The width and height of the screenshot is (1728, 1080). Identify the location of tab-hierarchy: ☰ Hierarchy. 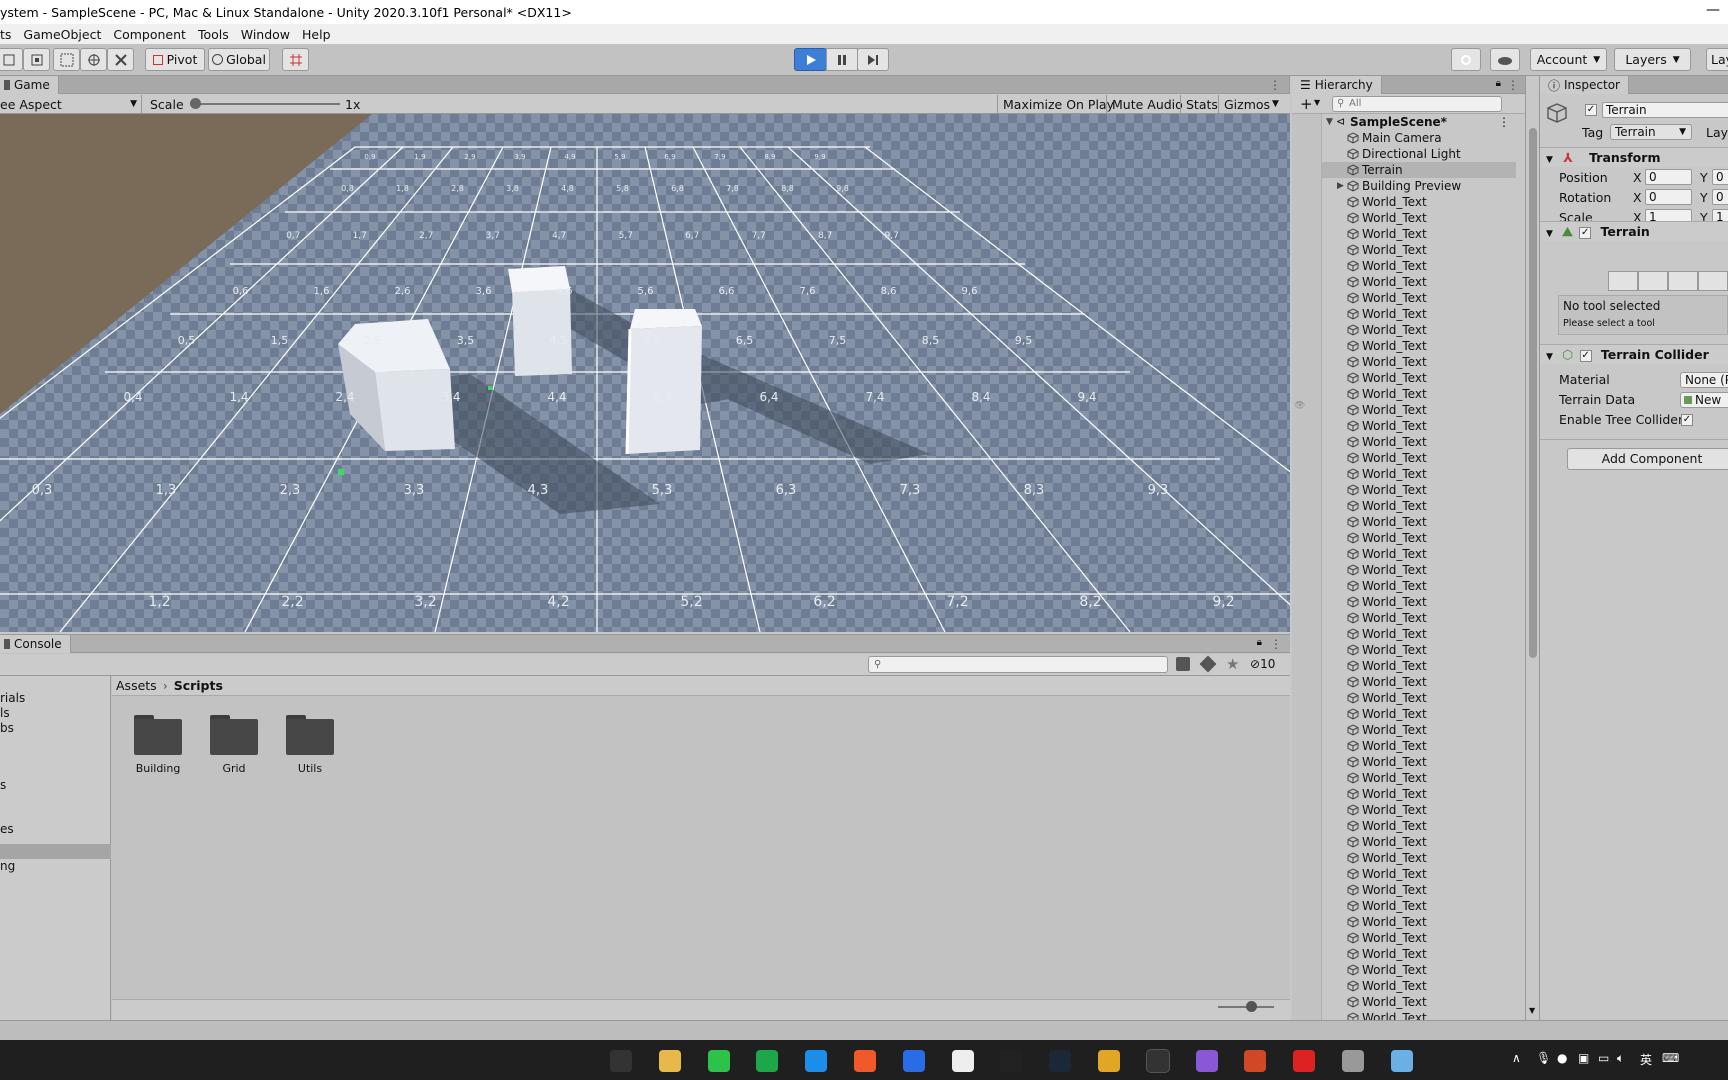
(1337, 85).